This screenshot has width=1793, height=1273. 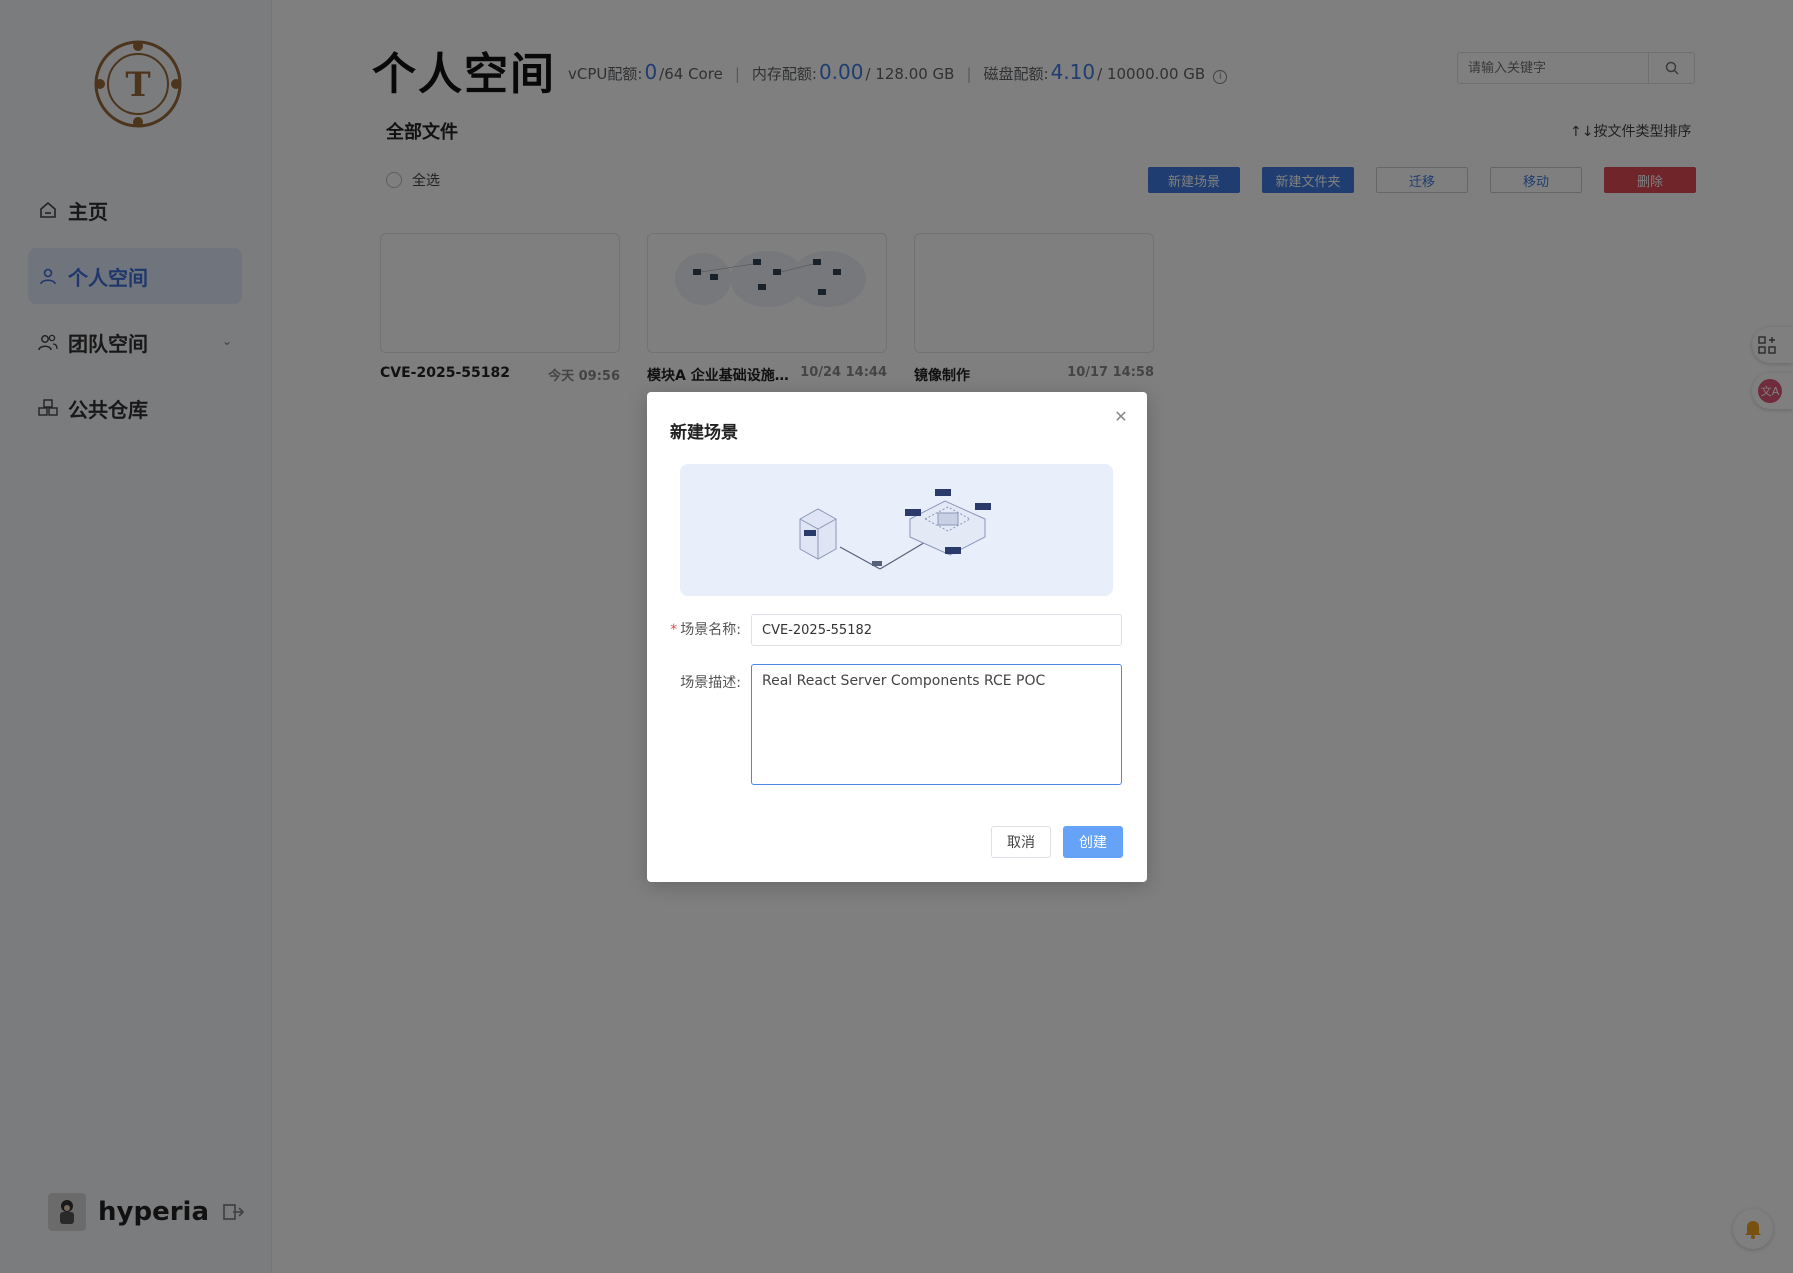 What do you see at coordinates (710, 630) in the screenshot?
I see `scene-name-label: 场景名称:` at bounding box center [710, 630].